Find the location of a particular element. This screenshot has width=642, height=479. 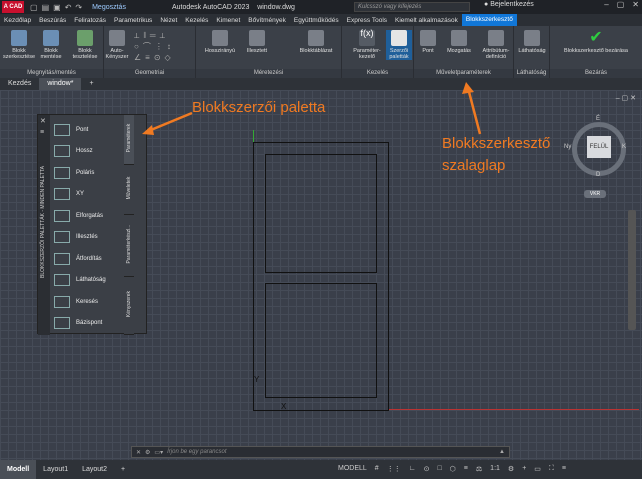

annotation-scale: 1:1 is located at coordinates (495, 469).